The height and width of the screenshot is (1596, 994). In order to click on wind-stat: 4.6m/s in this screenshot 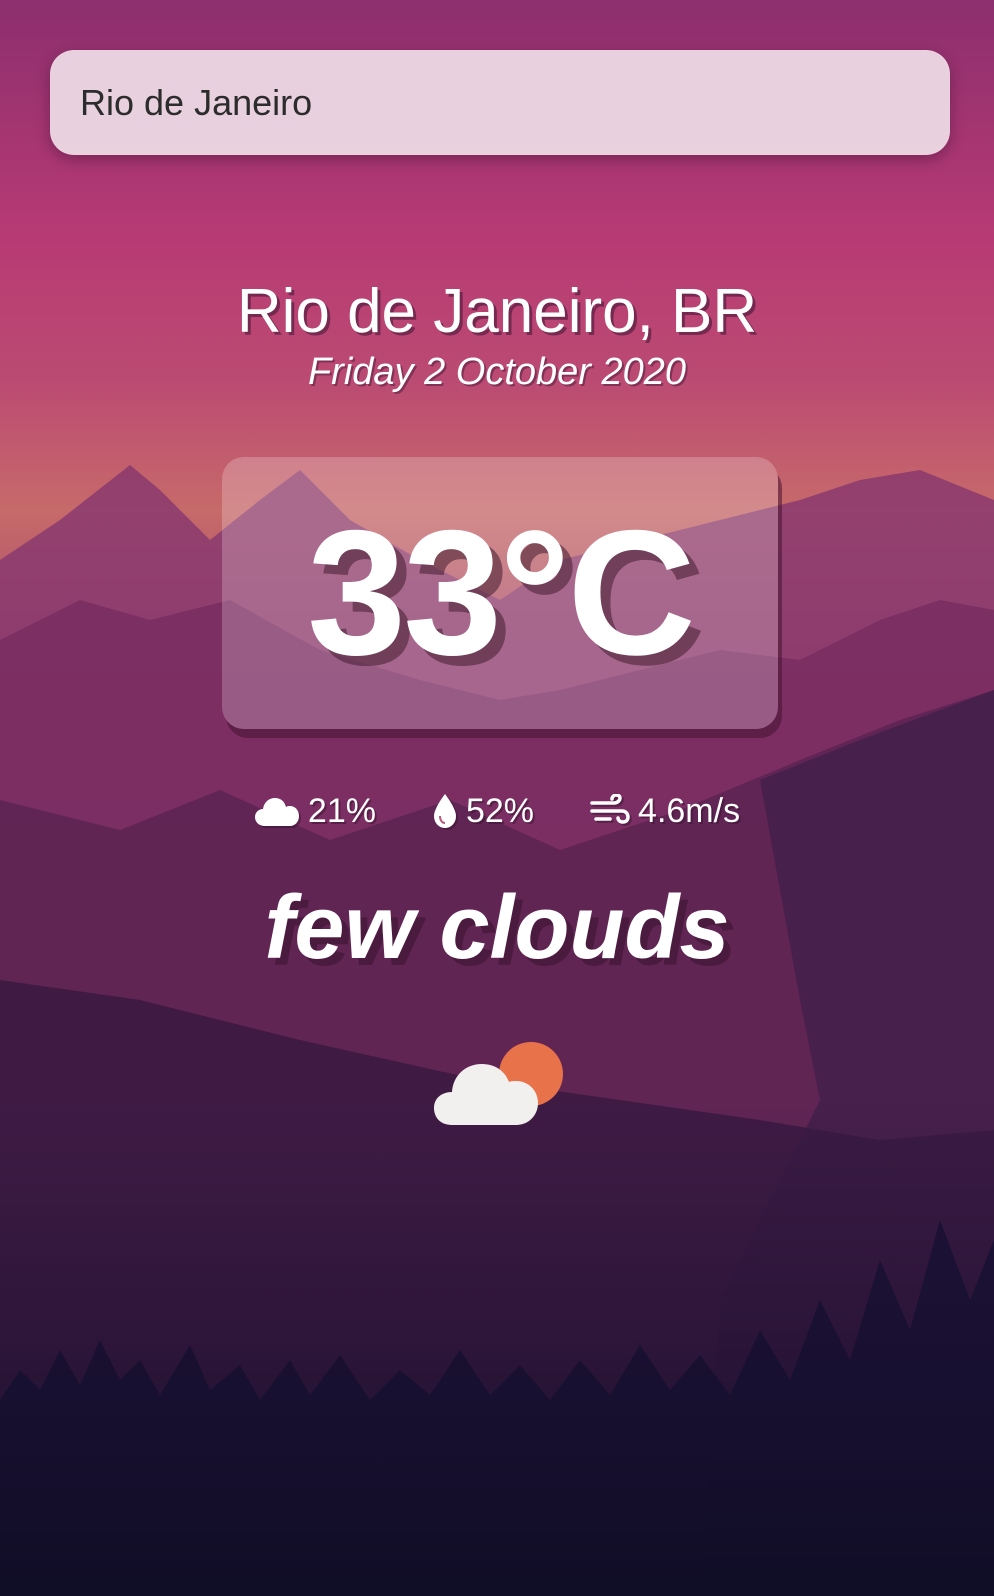, I will do `click(665, 811)`.